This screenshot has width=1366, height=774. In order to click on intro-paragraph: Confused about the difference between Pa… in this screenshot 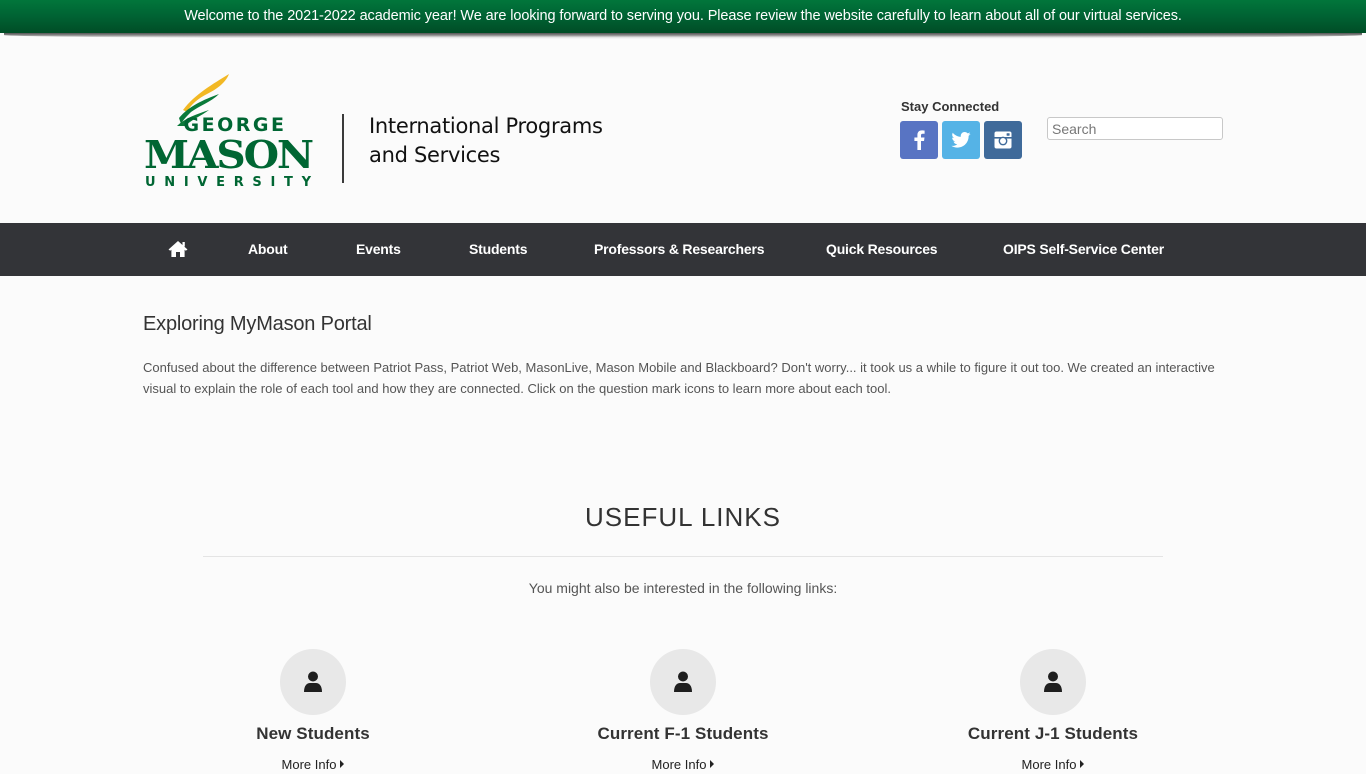, I will do `click(679, 378)`.